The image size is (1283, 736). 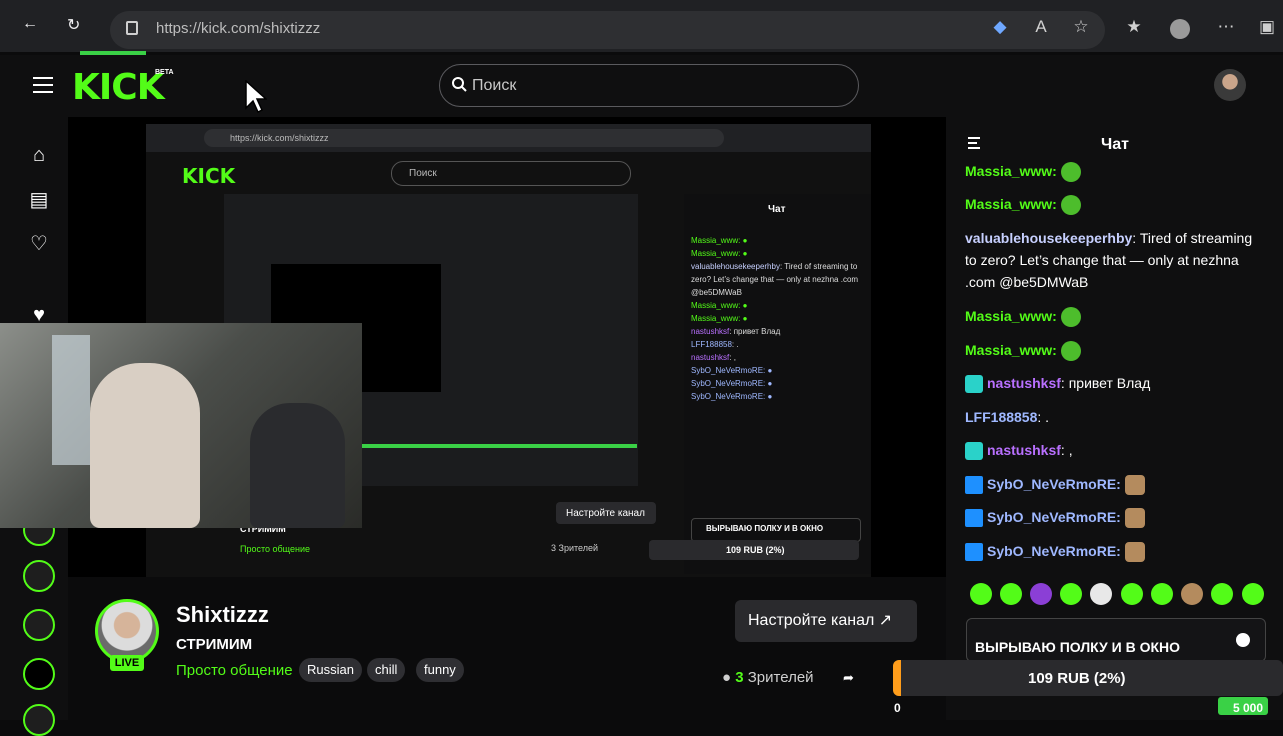 What do you see at coordinates (1081, 27) in the screenshot?
I see `star-icon: ☆` at bounding box center [1081, 27].